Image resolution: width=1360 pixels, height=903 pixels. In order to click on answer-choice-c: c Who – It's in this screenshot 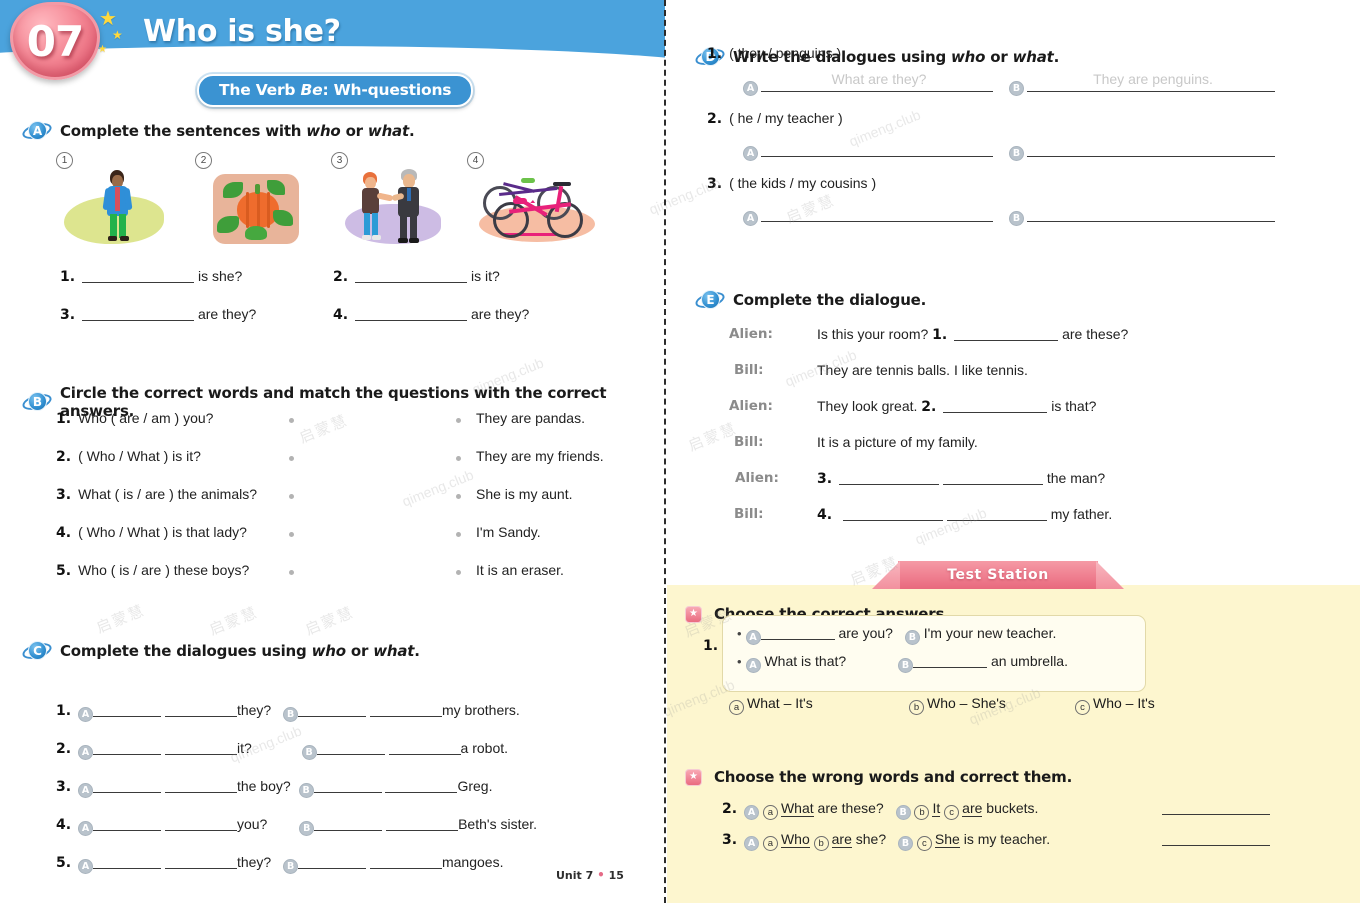, I will do `click(1115, 705)`.